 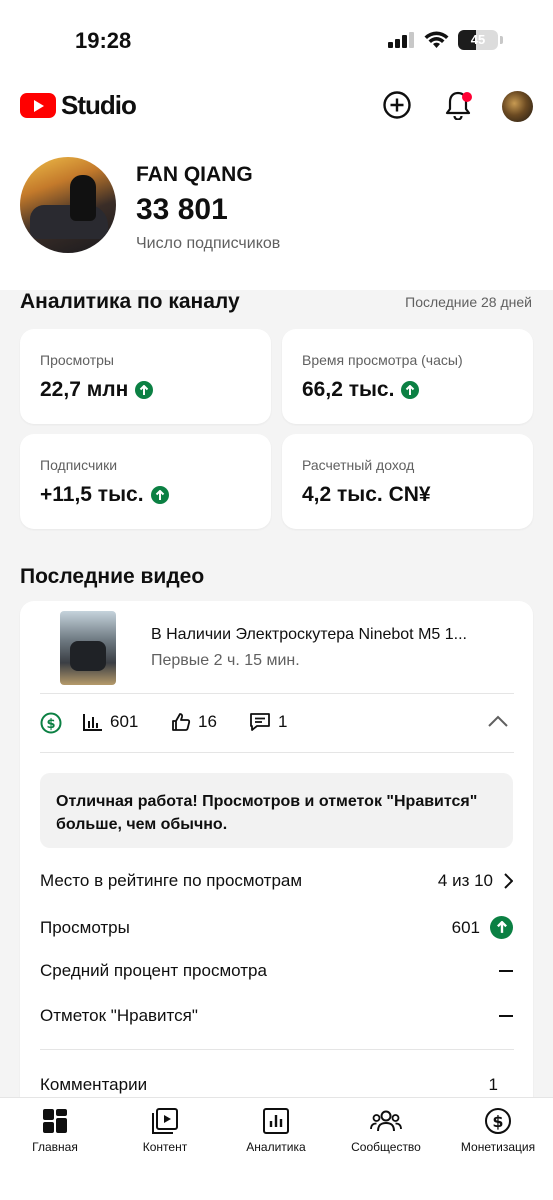 What do you see at coordinates (112, 576) in the screenshot?
I see `latest-videos-title: Последние видео` at bounding box center [112, 576].